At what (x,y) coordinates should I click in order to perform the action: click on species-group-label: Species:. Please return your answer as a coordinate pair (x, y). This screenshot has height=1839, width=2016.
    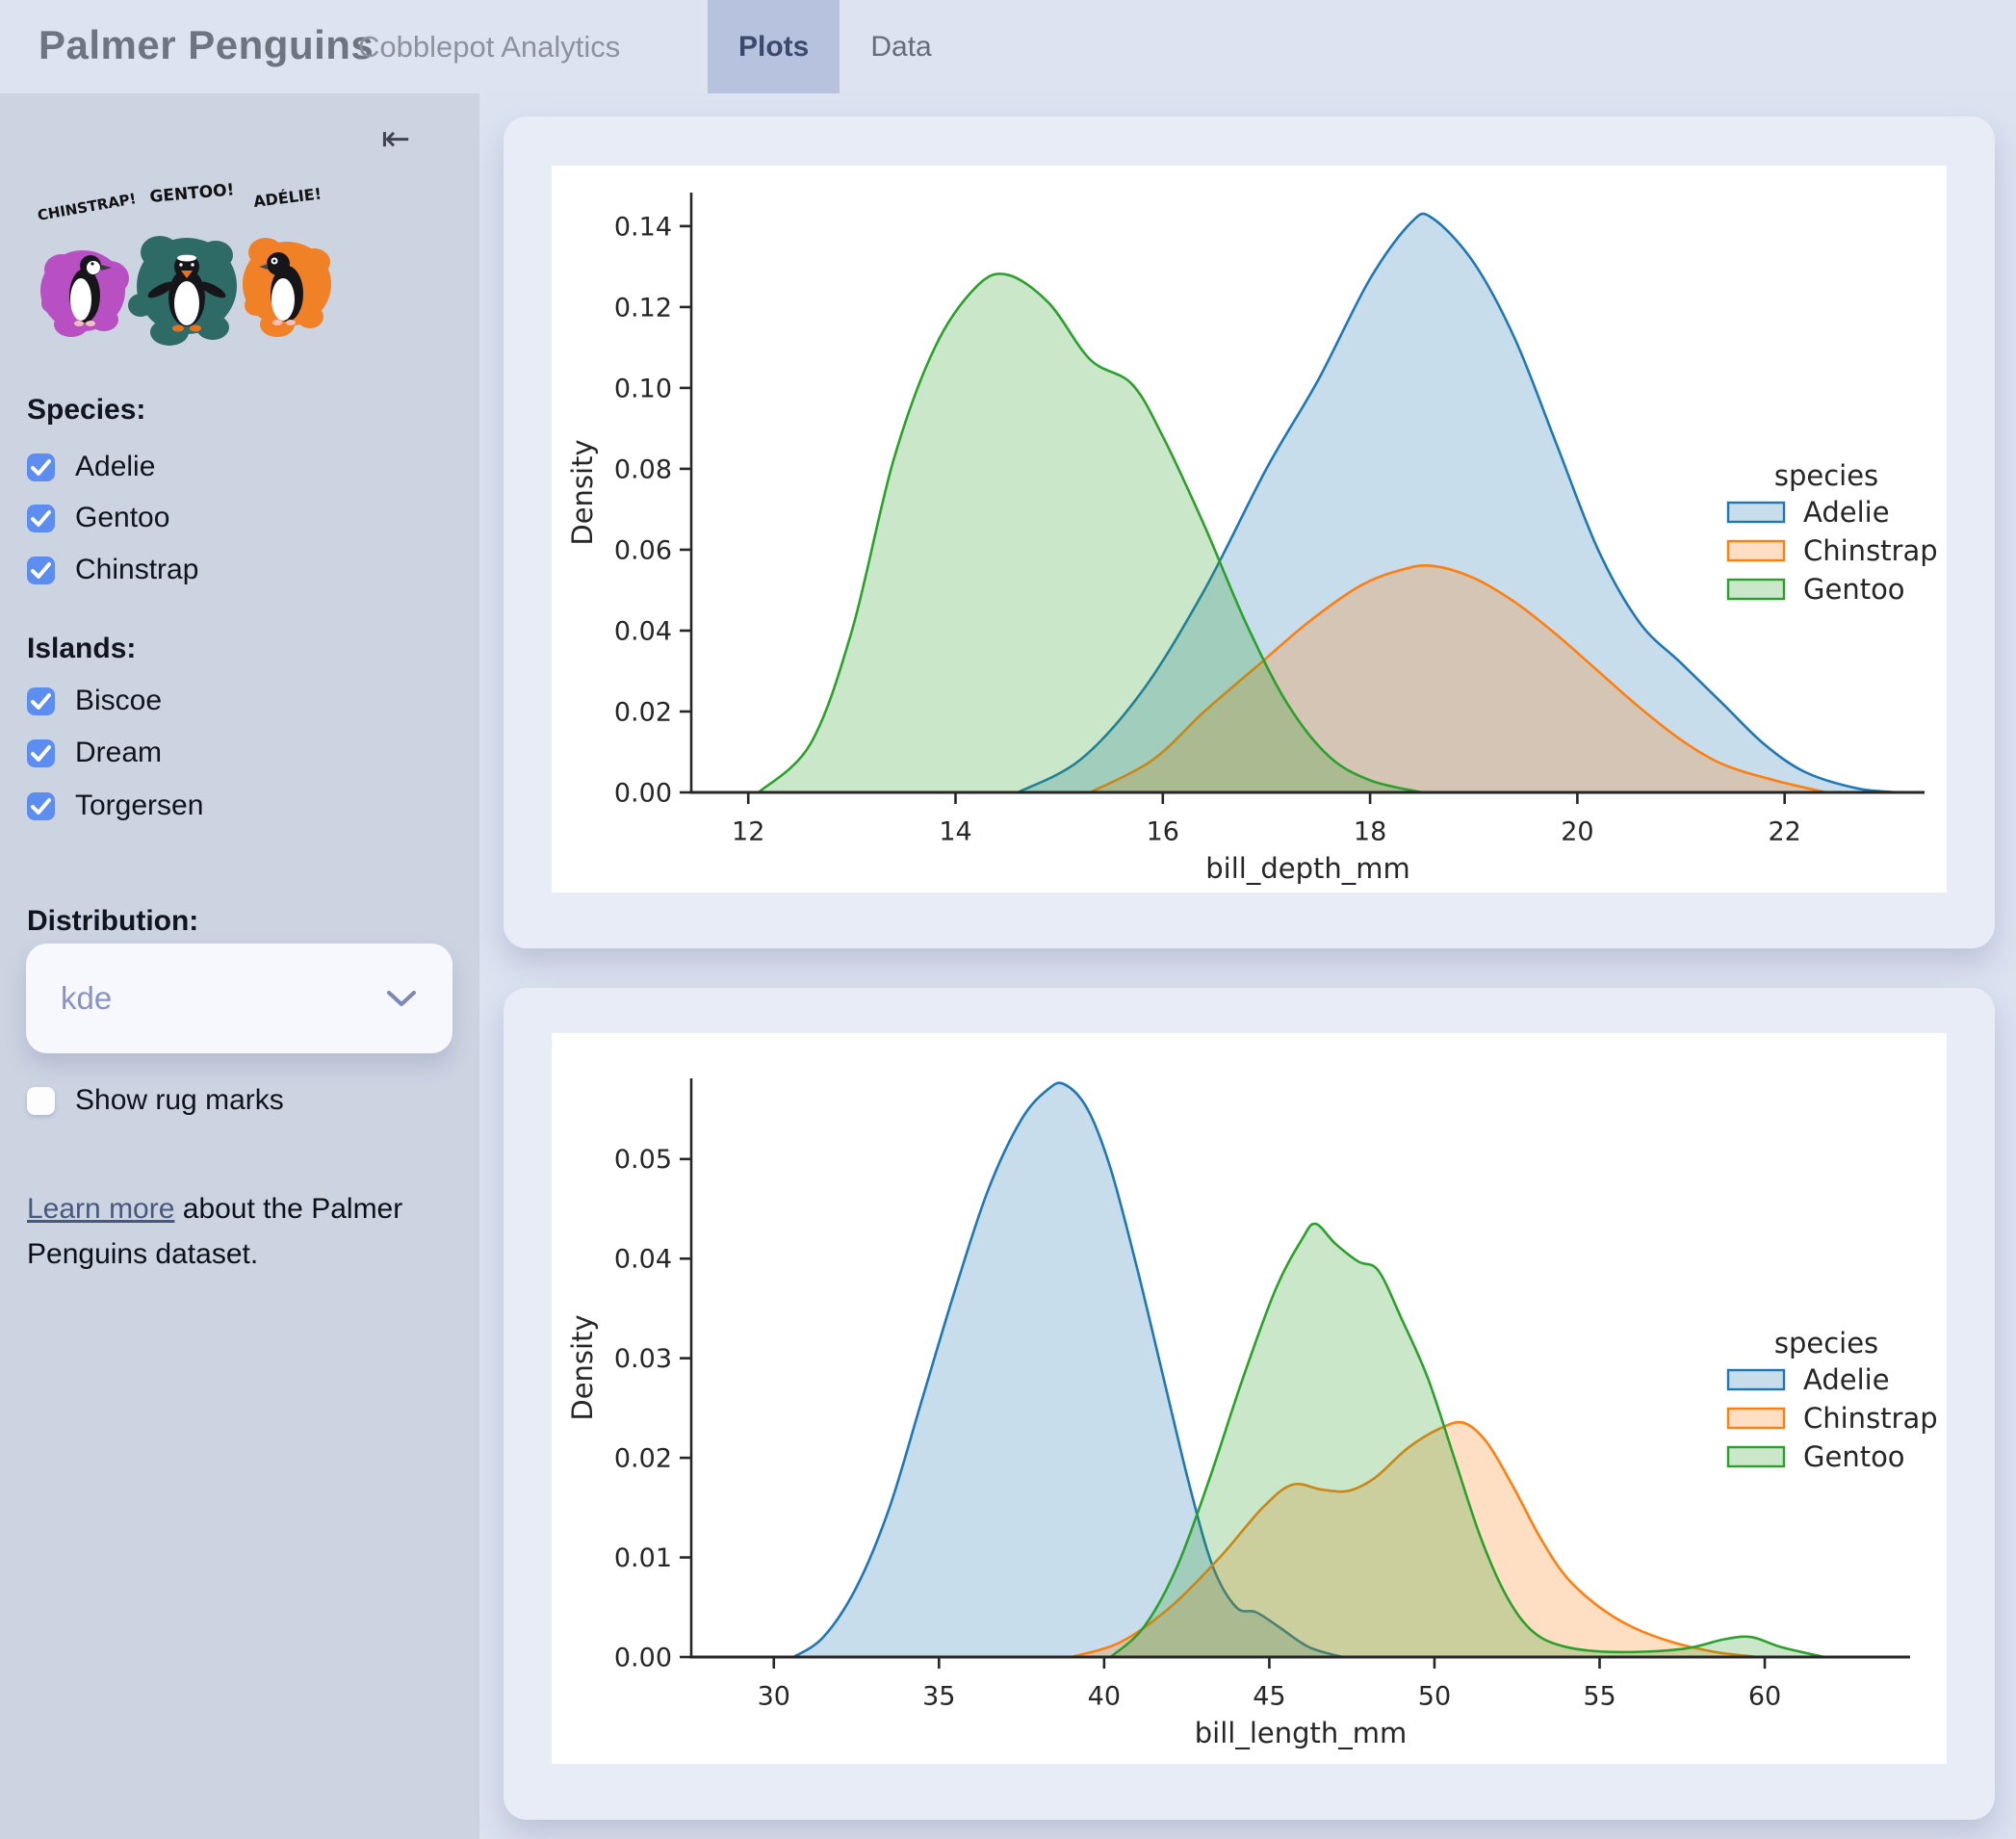
    Looking at the image, I should click on (87, 410).